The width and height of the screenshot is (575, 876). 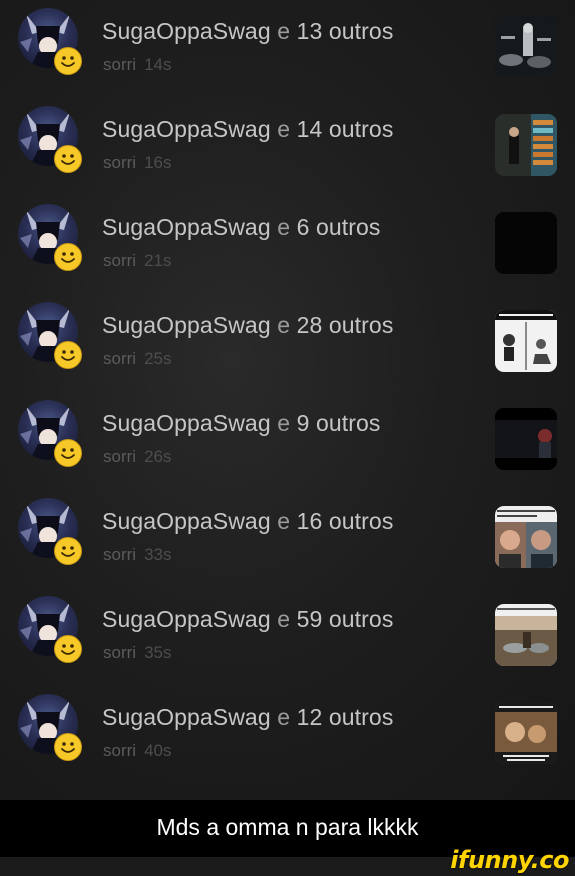 What do you see at coordinates (287, 861) in the screenshot?
I see `footer-bar: ifunny.co` at bounding box center [287, 861].